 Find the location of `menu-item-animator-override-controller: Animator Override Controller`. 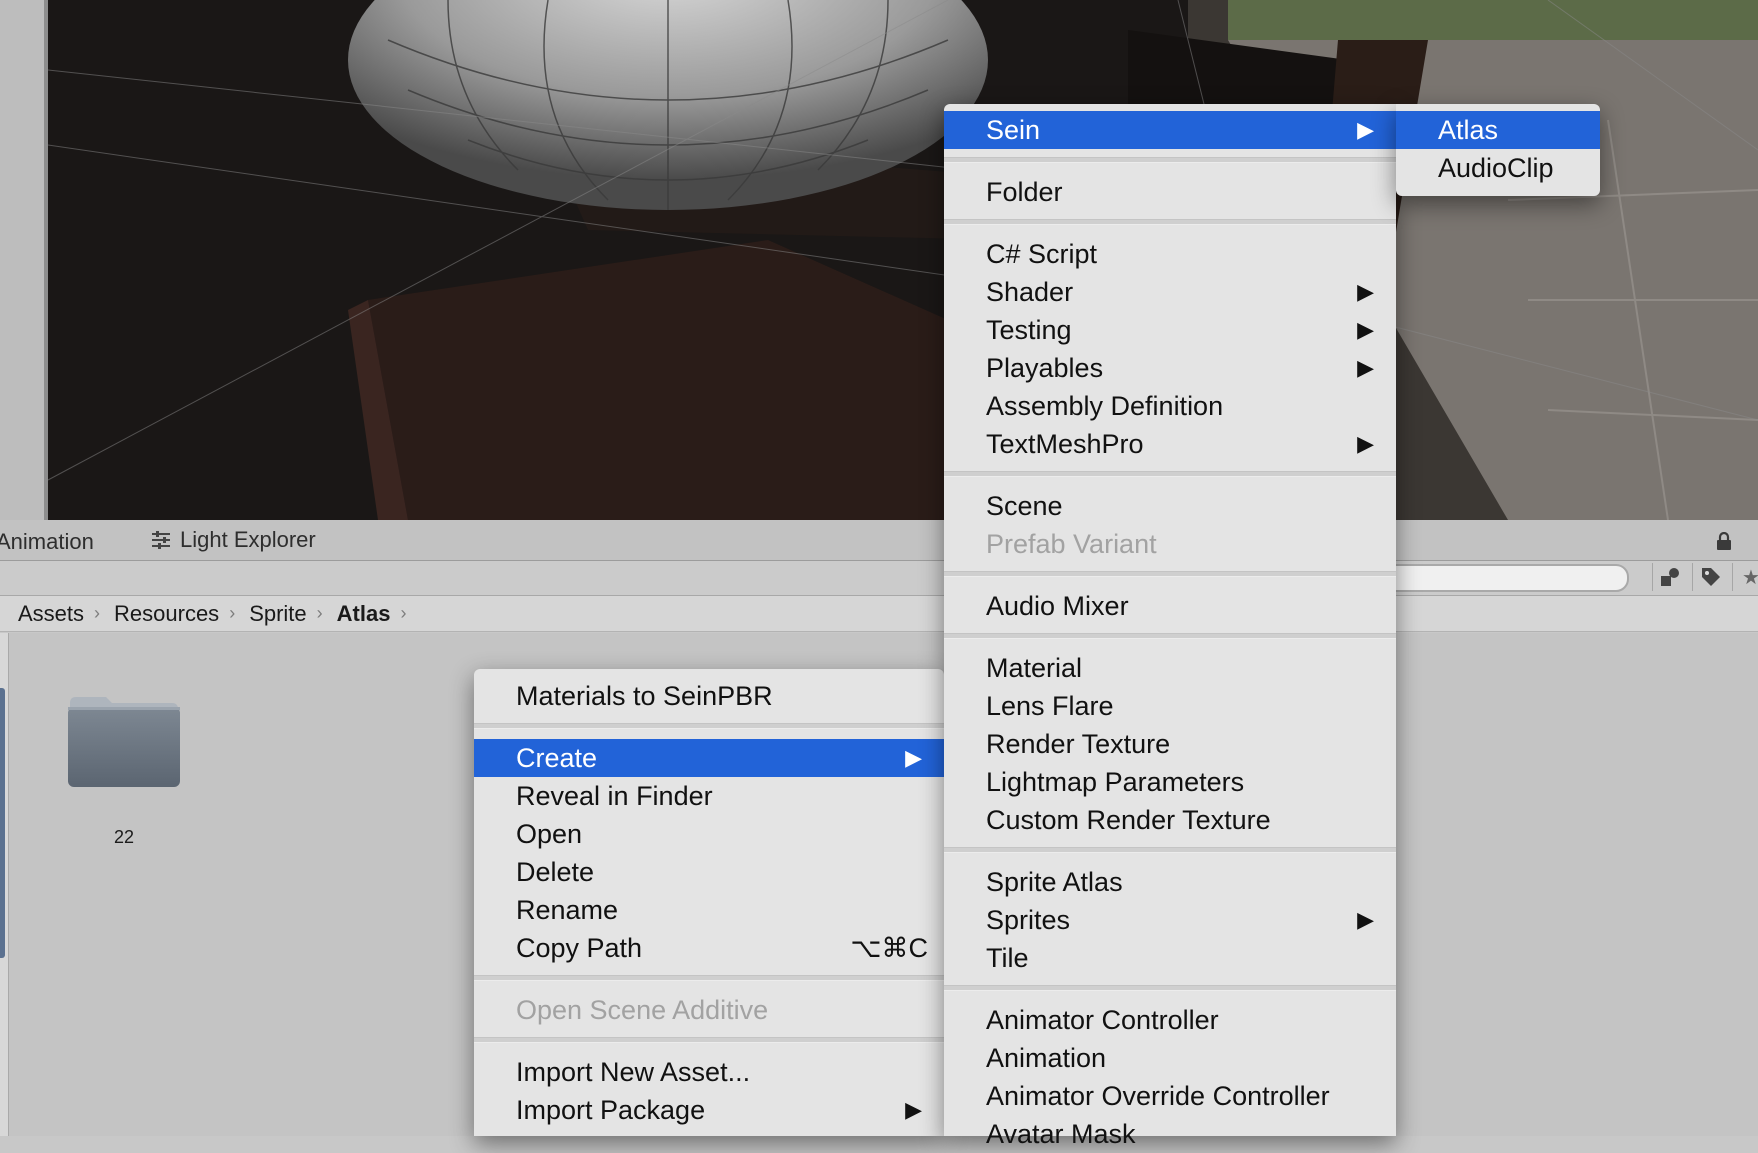

menu-item-animator-override-controller: Animator Override Controller is located at coordinates (1170, 1096).